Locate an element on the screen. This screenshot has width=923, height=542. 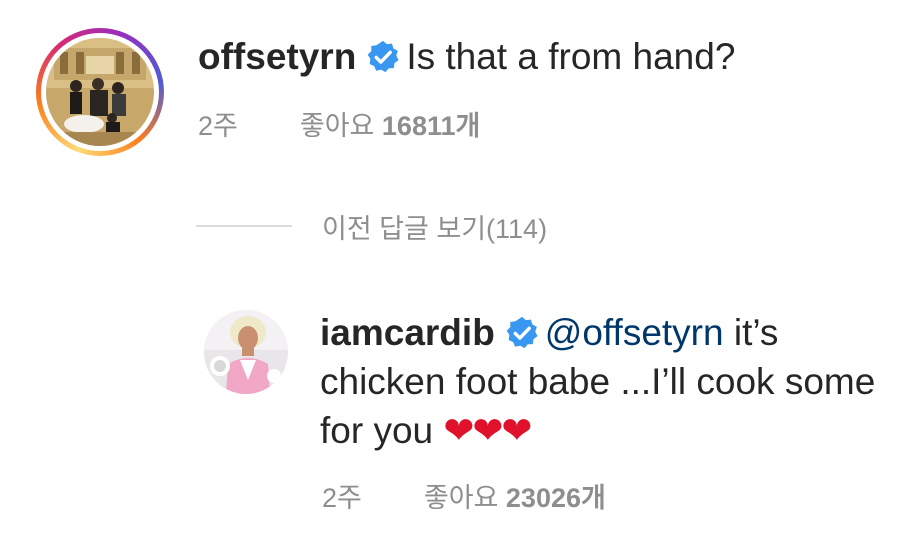
likes-count: 23026개 is located at coordinates (555, 498).